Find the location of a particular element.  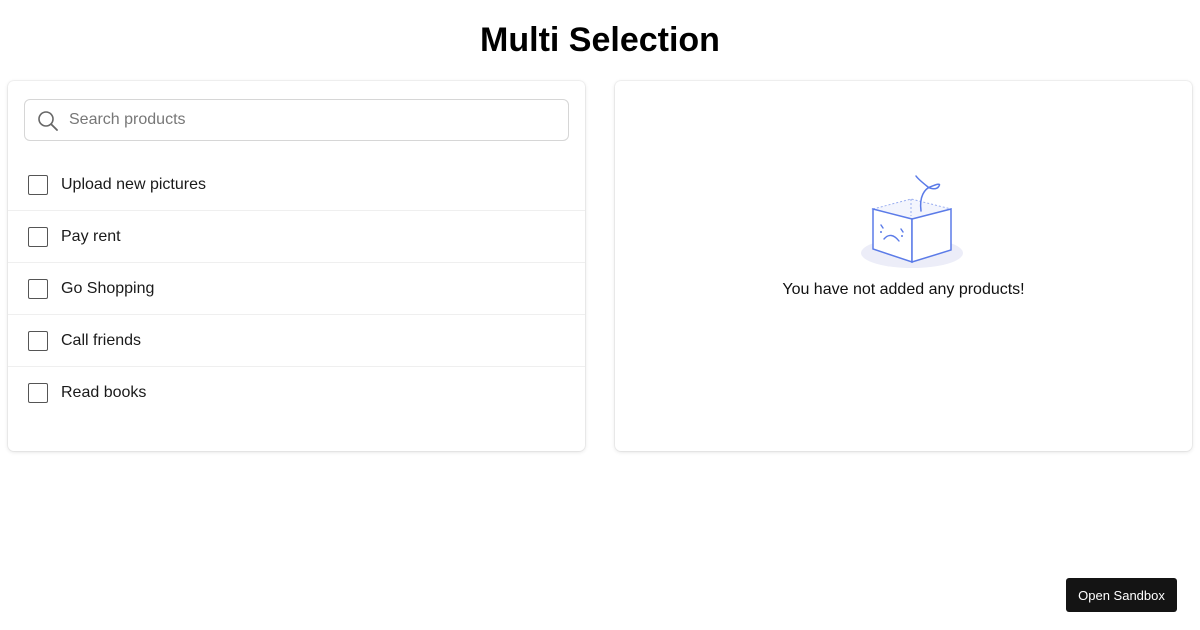

list-item-label: Read books is located at coordinates (104, 392).